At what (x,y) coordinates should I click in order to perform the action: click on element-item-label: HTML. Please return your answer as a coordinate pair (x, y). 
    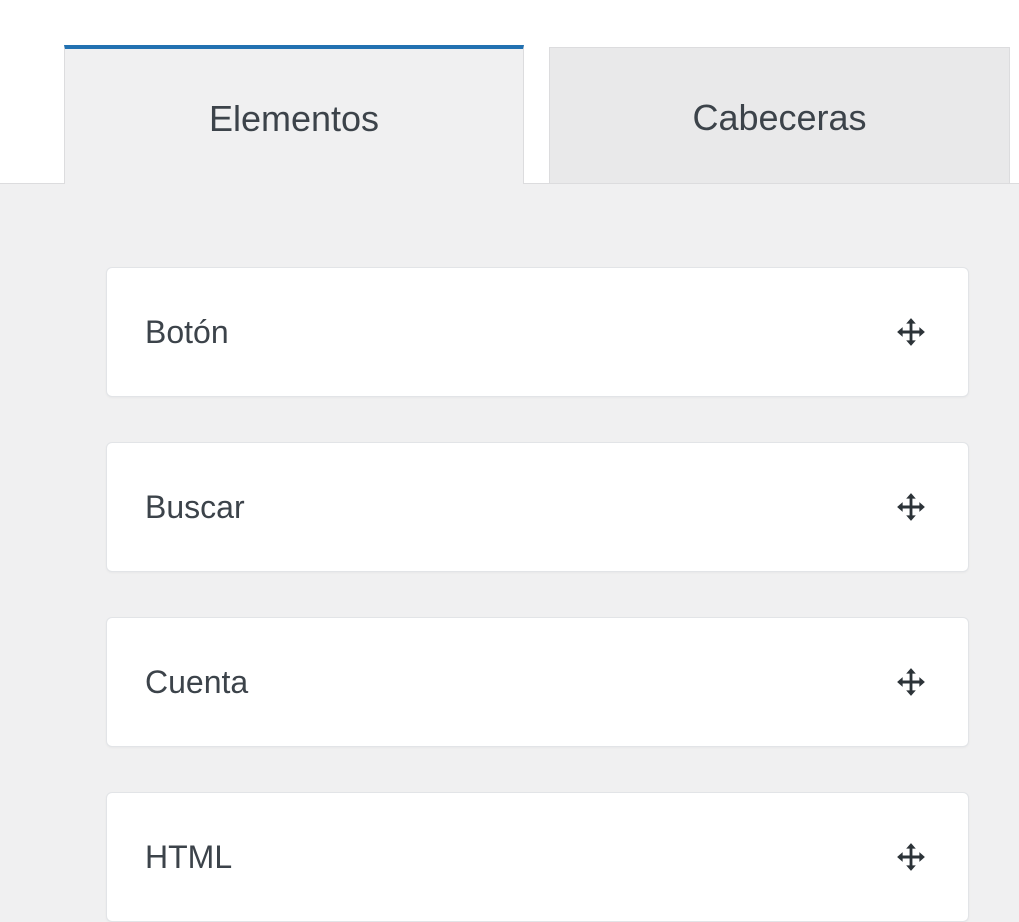
    Looking at the image, I should click on (189, 856).